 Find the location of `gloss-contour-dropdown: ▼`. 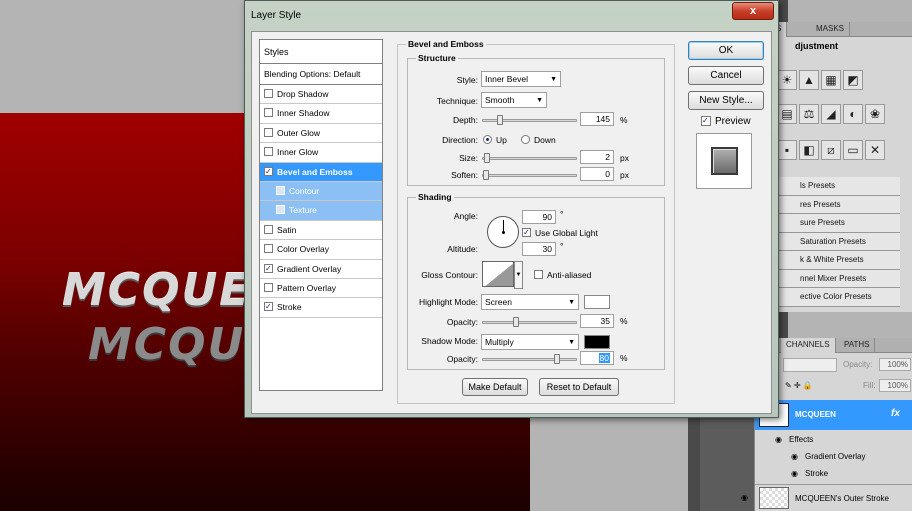

gloss-contour-dropdown: ▼ is located at coordinates (518, 275).